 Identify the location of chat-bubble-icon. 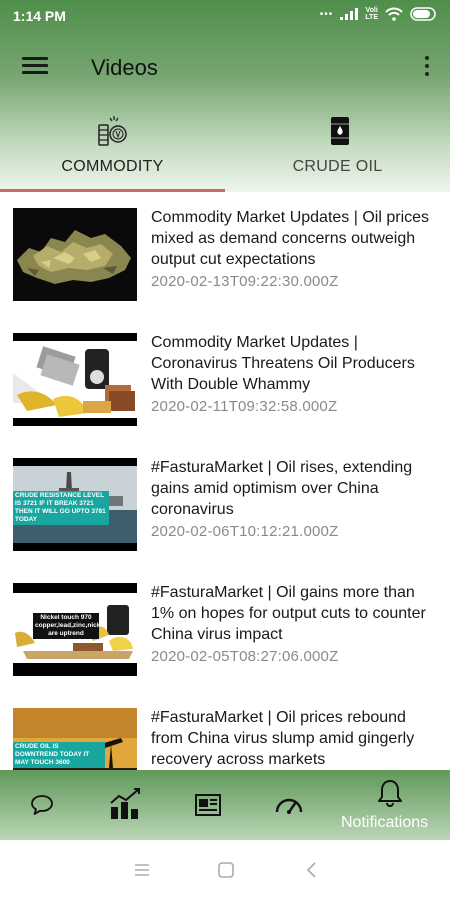
(42, 805).